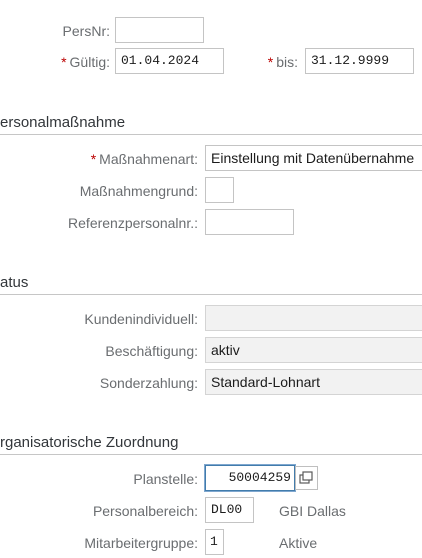 The width and height of the screenshot is (422, 558). I want to click on gueltig-label: * Gültig:, so click(85, 62).